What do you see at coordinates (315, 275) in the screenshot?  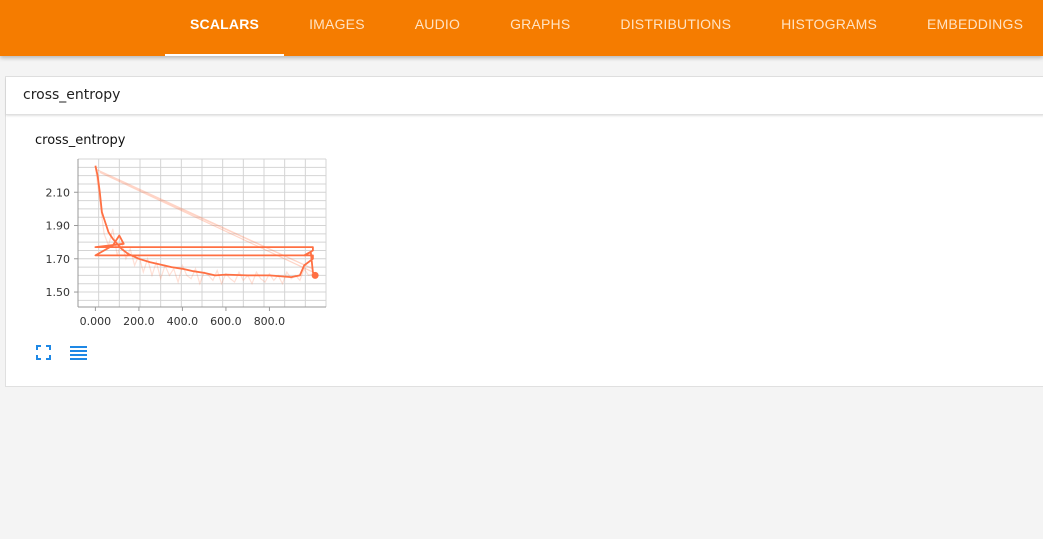 I see `last-point-marker` at bounding box center [315, 275].